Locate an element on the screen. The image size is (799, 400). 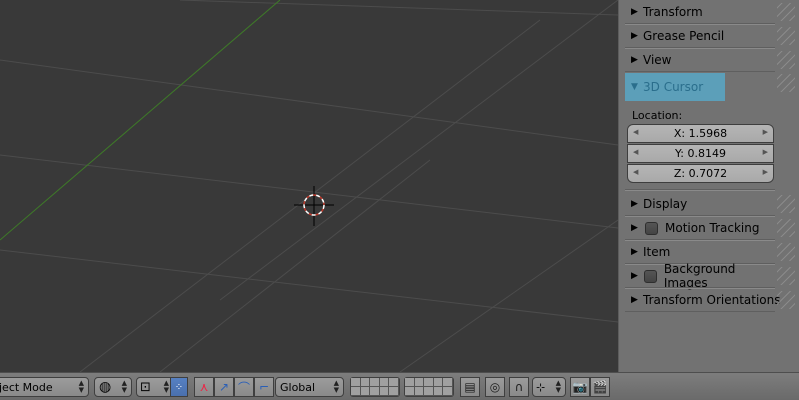
shading-select: ◍ ▲ ▼ is located at coordinates (113, 387).